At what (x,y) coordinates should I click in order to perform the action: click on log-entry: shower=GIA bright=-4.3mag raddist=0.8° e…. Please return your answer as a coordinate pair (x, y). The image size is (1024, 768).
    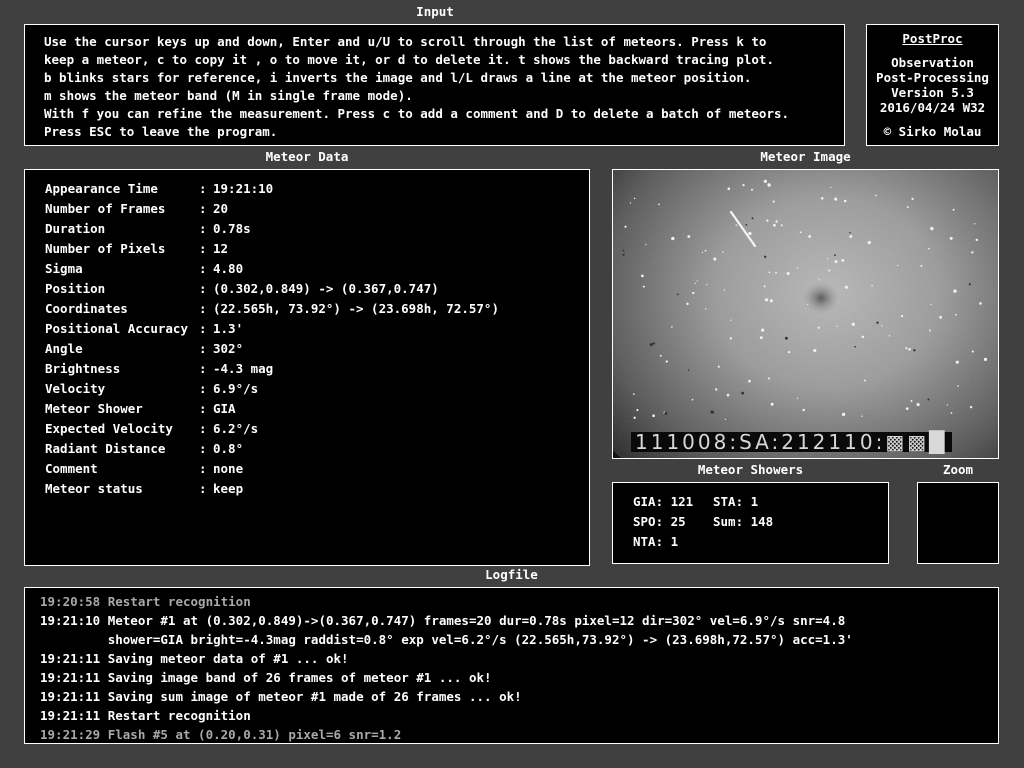
    Looking at the image, I should click on (446, 639).